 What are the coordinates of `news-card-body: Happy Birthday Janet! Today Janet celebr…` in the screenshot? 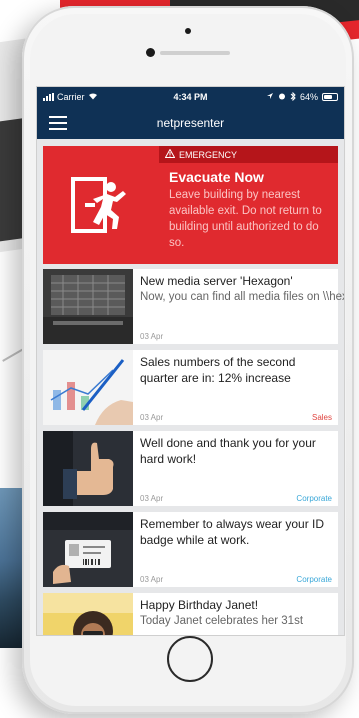 It's located at (235, 614).